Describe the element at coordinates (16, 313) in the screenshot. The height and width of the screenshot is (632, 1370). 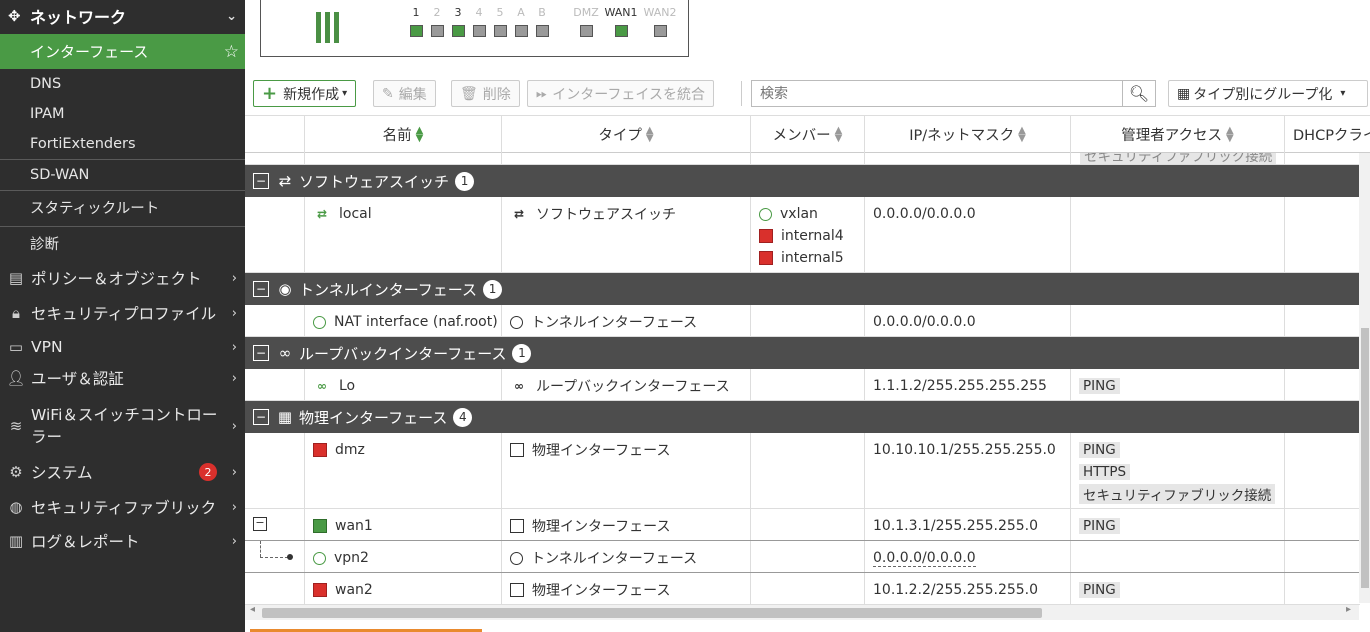
I see `lock-icon: 🔒︎` at that location.